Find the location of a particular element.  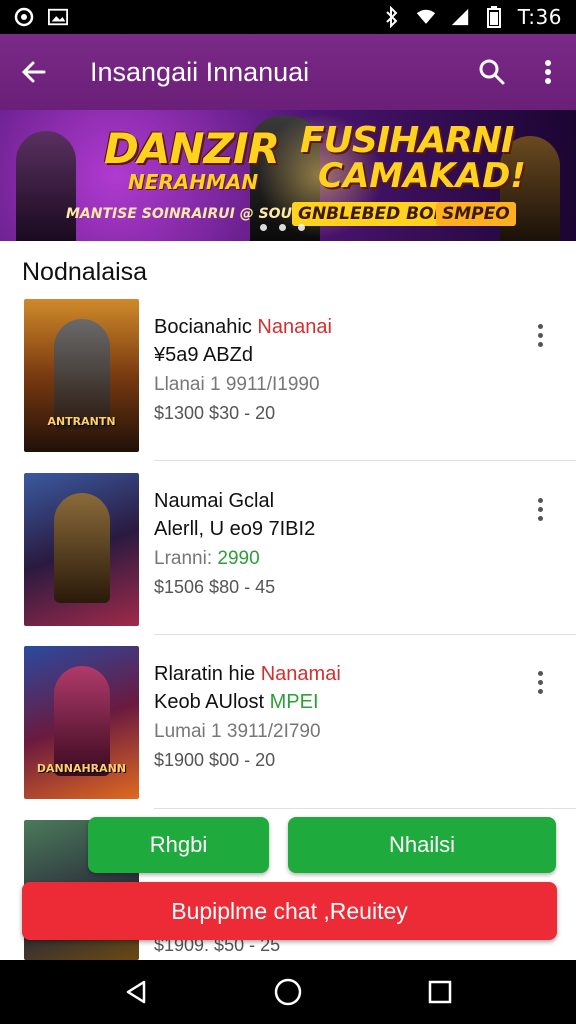

search-button is located at coordinates (492, 72).